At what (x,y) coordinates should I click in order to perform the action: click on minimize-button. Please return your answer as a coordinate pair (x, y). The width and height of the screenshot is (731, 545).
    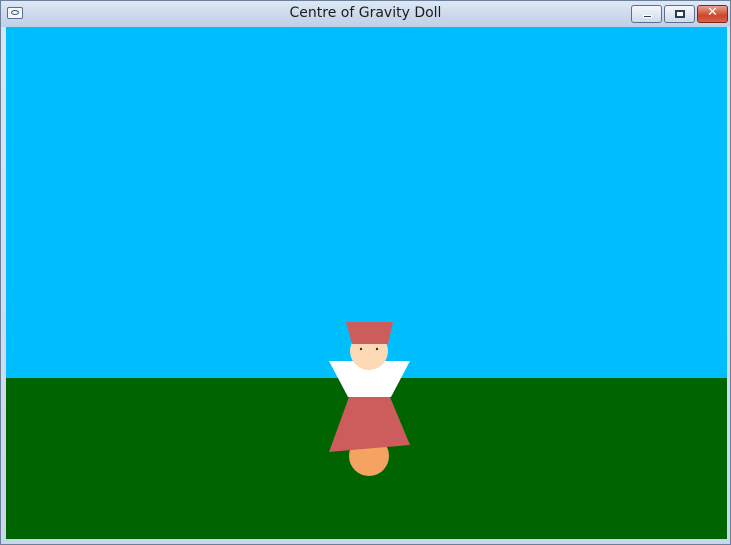
    Looking at the image, I should click on (646, 14).